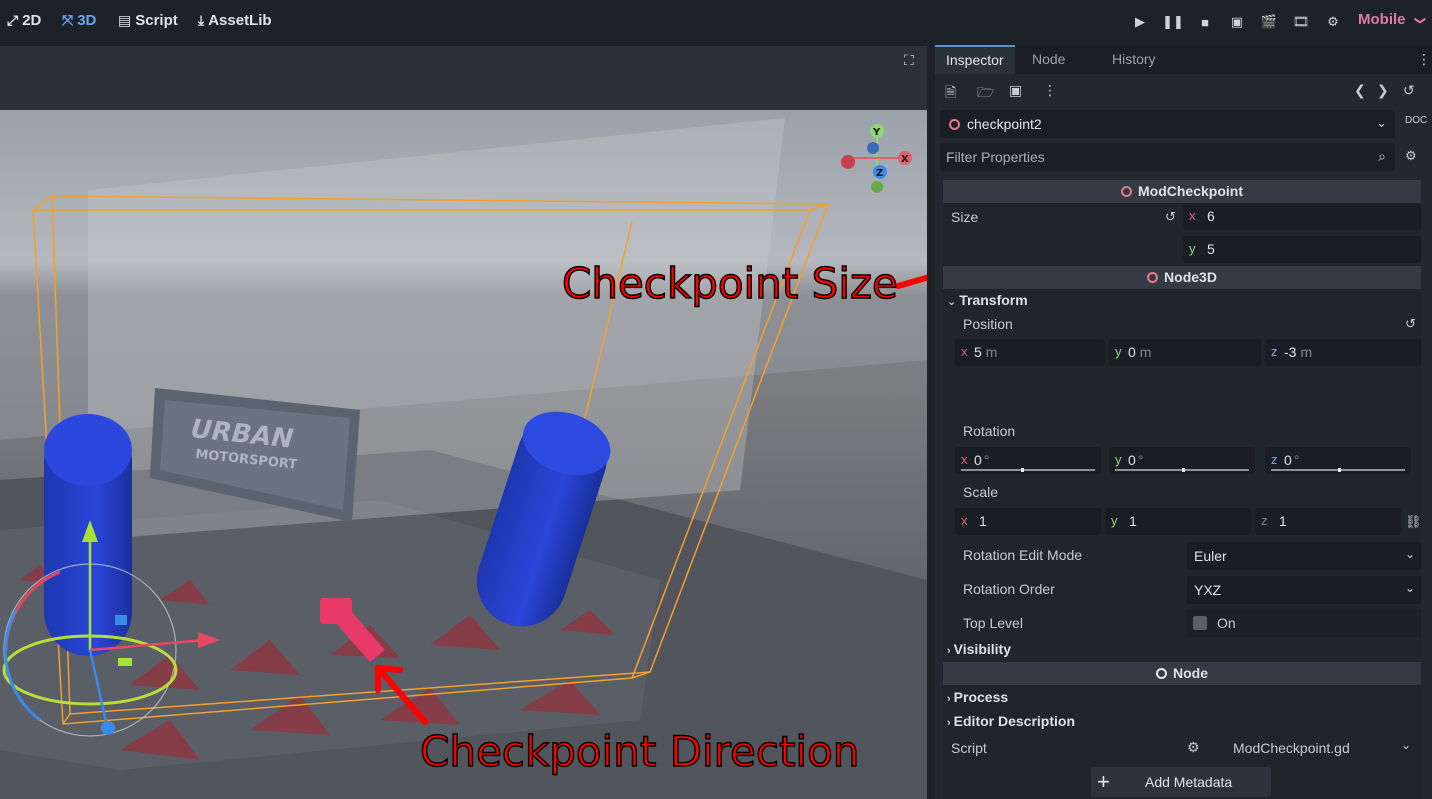 This screenshot has height=799, width=1432. I want to click on section-modcheckpoint: ModCheckpoint, so click(1182, 191).